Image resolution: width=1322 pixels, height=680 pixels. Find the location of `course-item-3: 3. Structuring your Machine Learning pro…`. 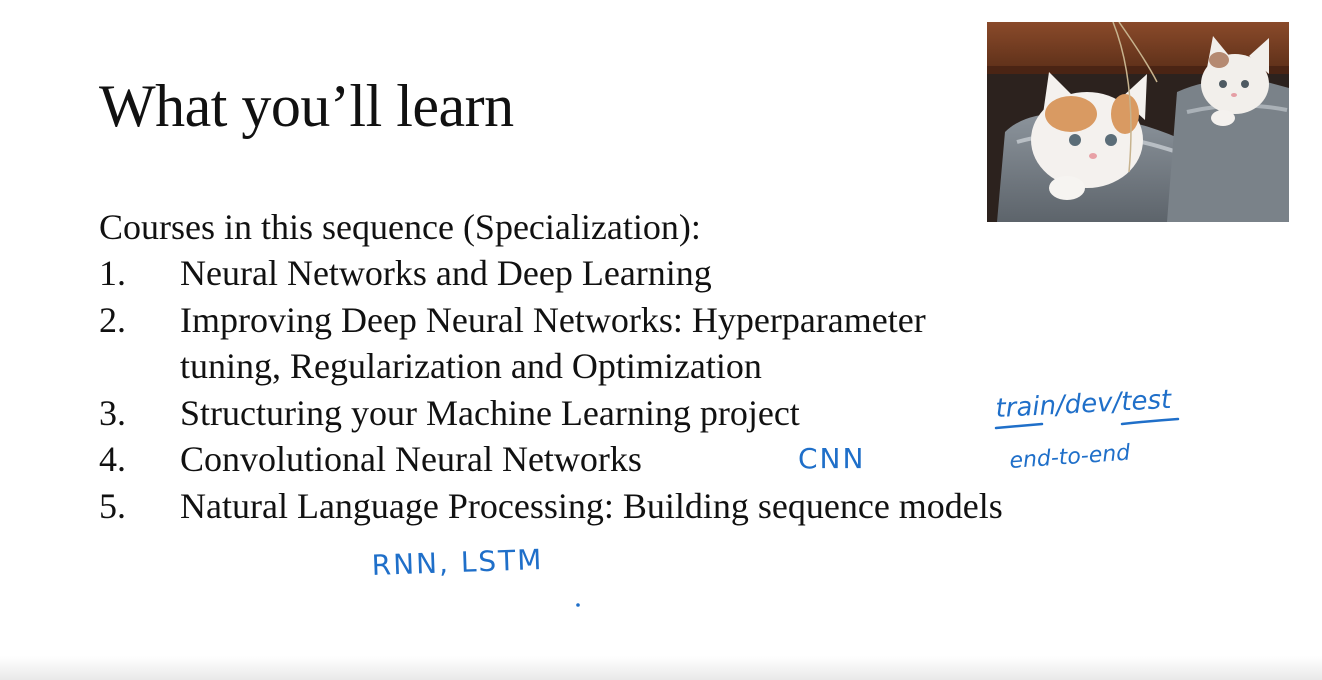

course-item-3: 3. Structuring your Machine Learning pro… is located at coordinates (551, 413).